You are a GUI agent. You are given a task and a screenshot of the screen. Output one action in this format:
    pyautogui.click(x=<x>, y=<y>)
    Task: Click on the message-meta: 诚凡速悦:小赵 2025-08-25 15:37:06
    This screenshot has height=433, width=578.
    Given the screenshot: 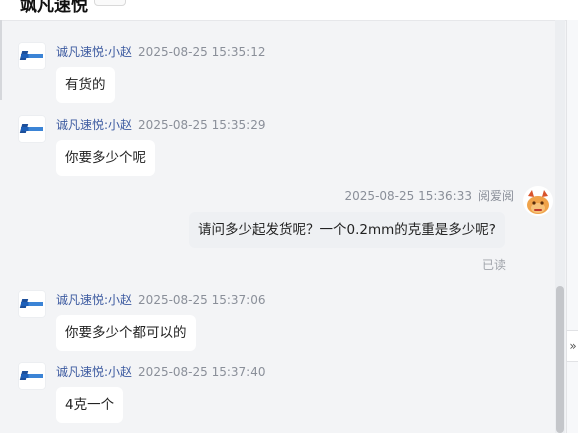 What is the action you would take?
    pyautogui.click(x=161, y=299)
    